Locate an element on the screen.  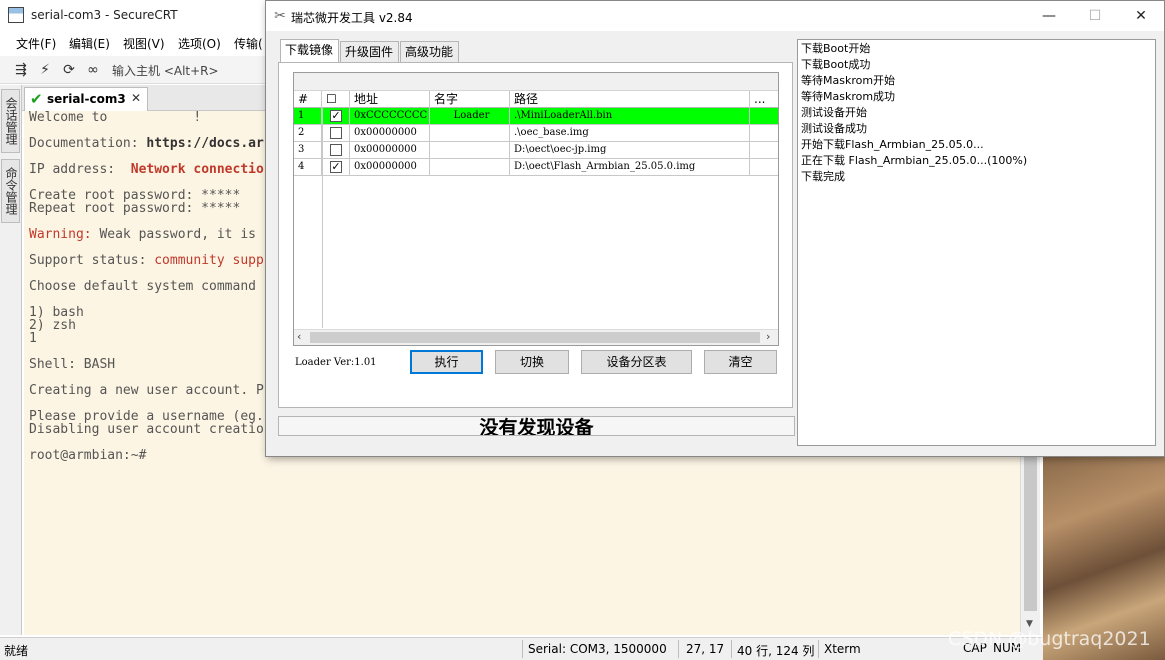
menu-options: 选项(O) is located at coordinates (199, 43).